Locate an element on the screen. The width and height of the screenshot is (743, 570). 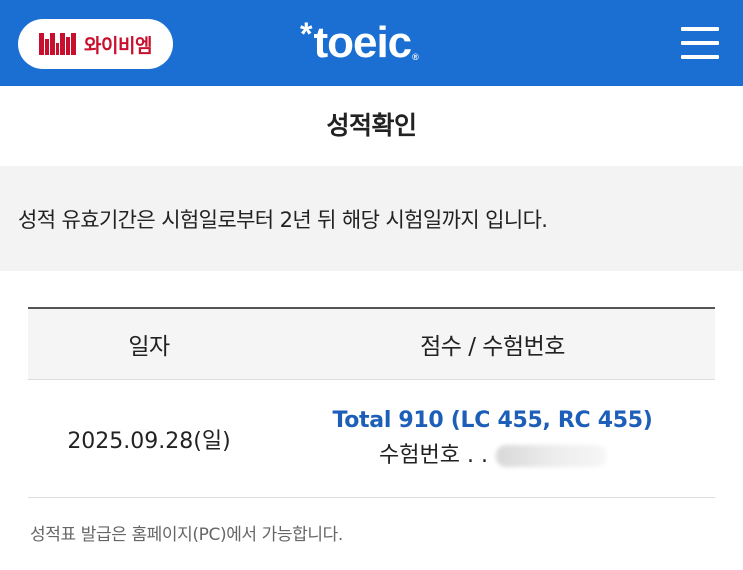
toeic-brand-logo: * toeic ® is located at coordinates (359, 42).